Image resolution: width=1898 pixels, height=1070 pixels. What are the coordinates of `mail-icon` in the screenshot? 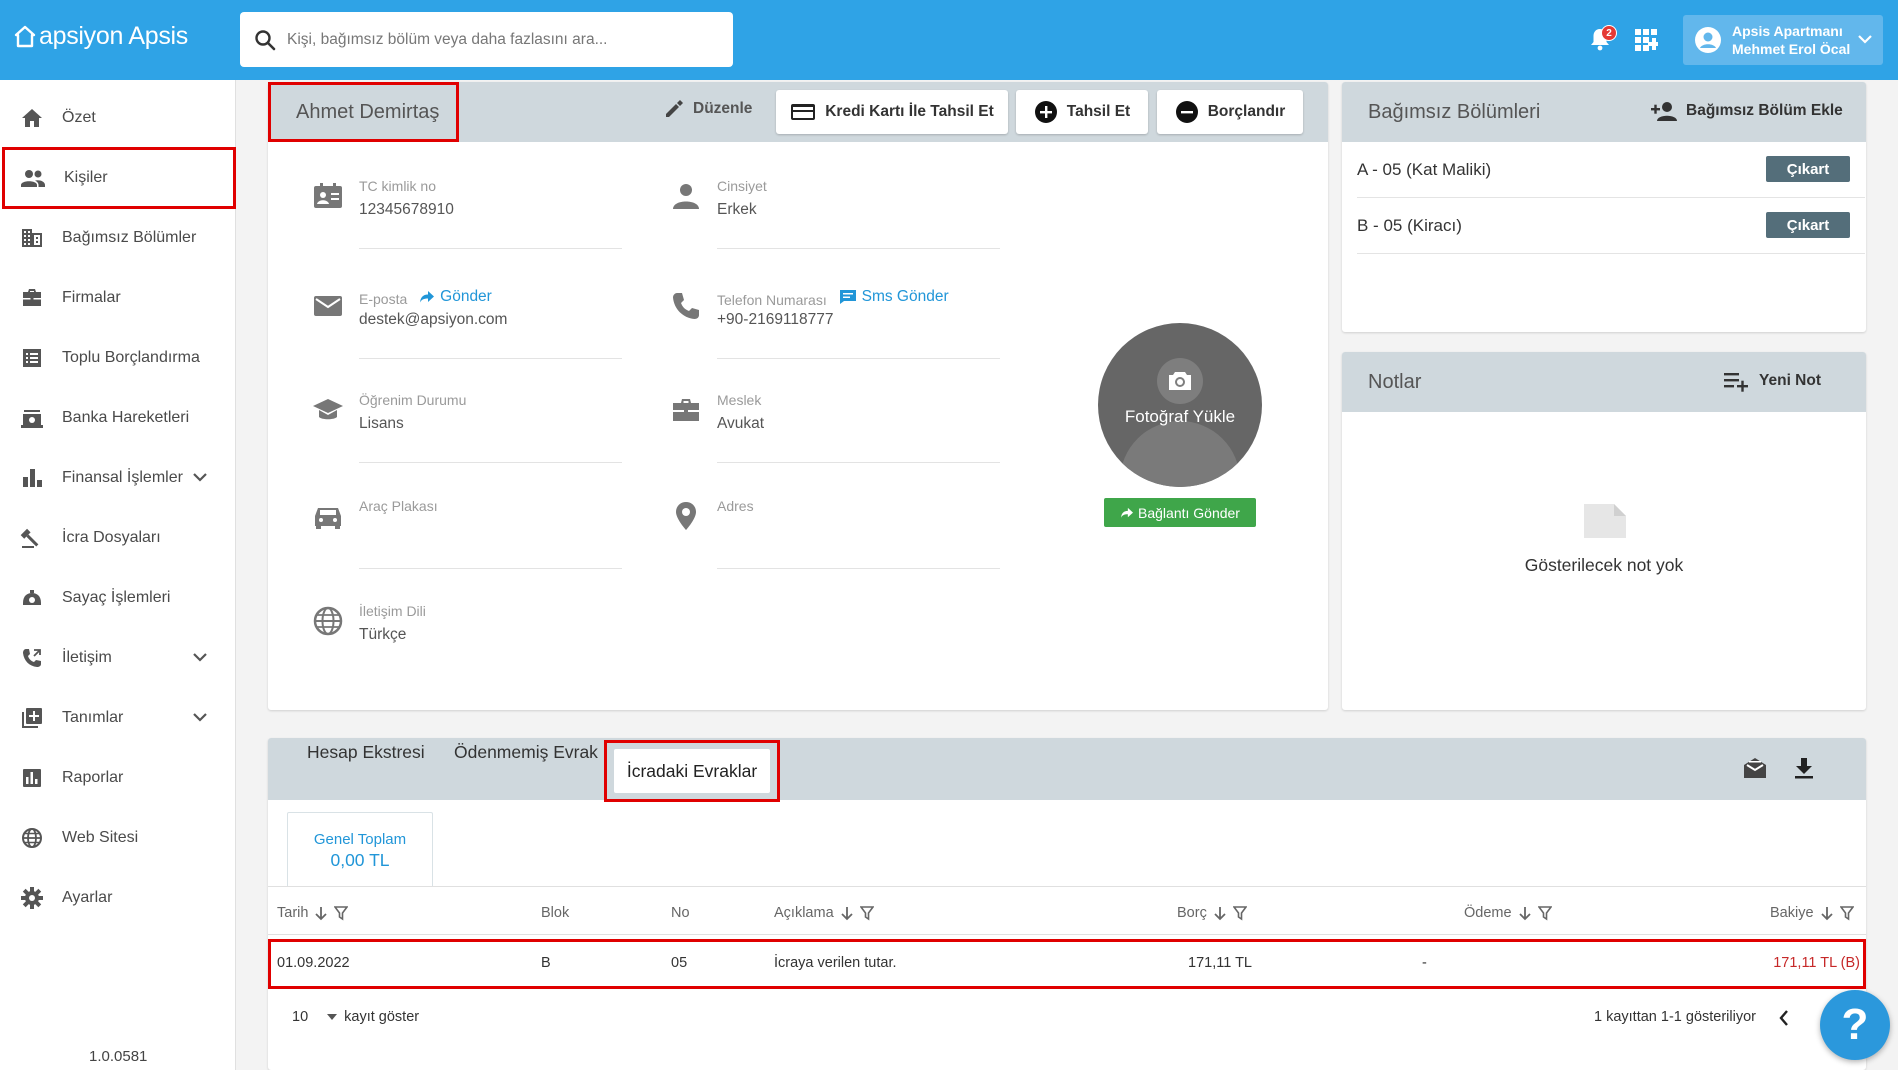 It's located at (328, 306).